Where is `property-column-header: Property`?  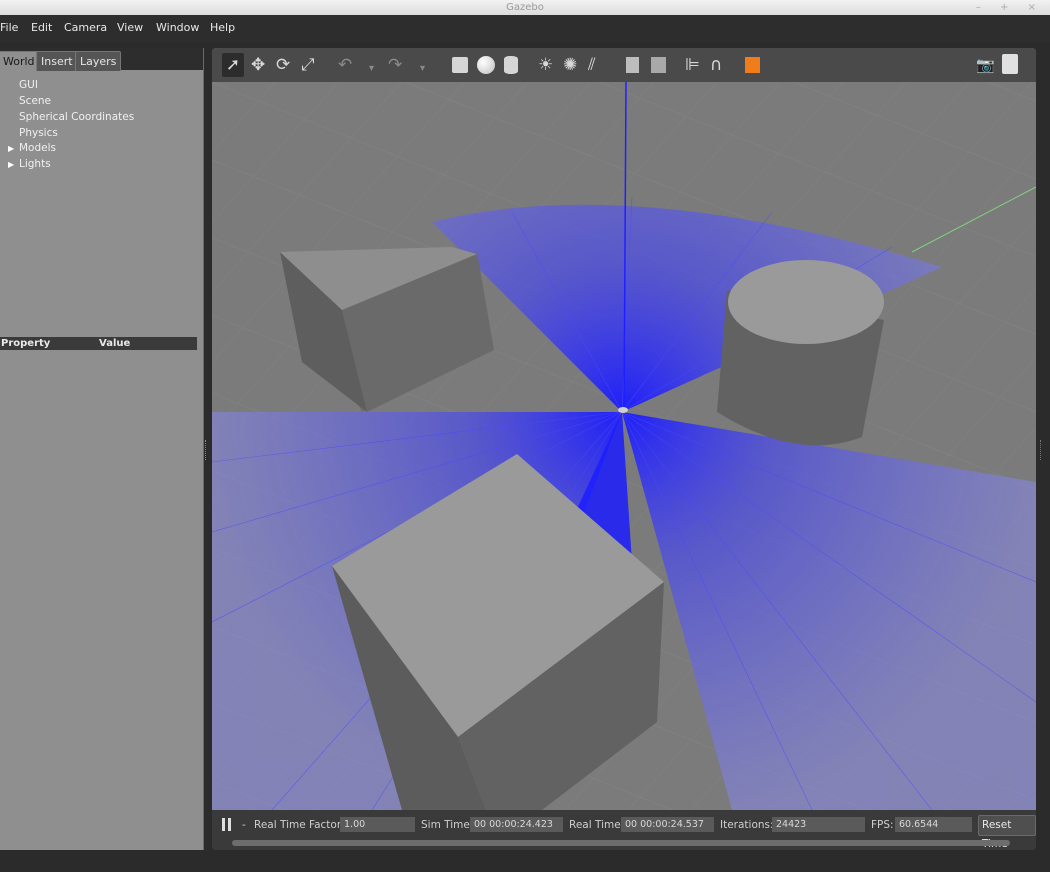 property-column-header: Property is located at coordinates (26, 343).